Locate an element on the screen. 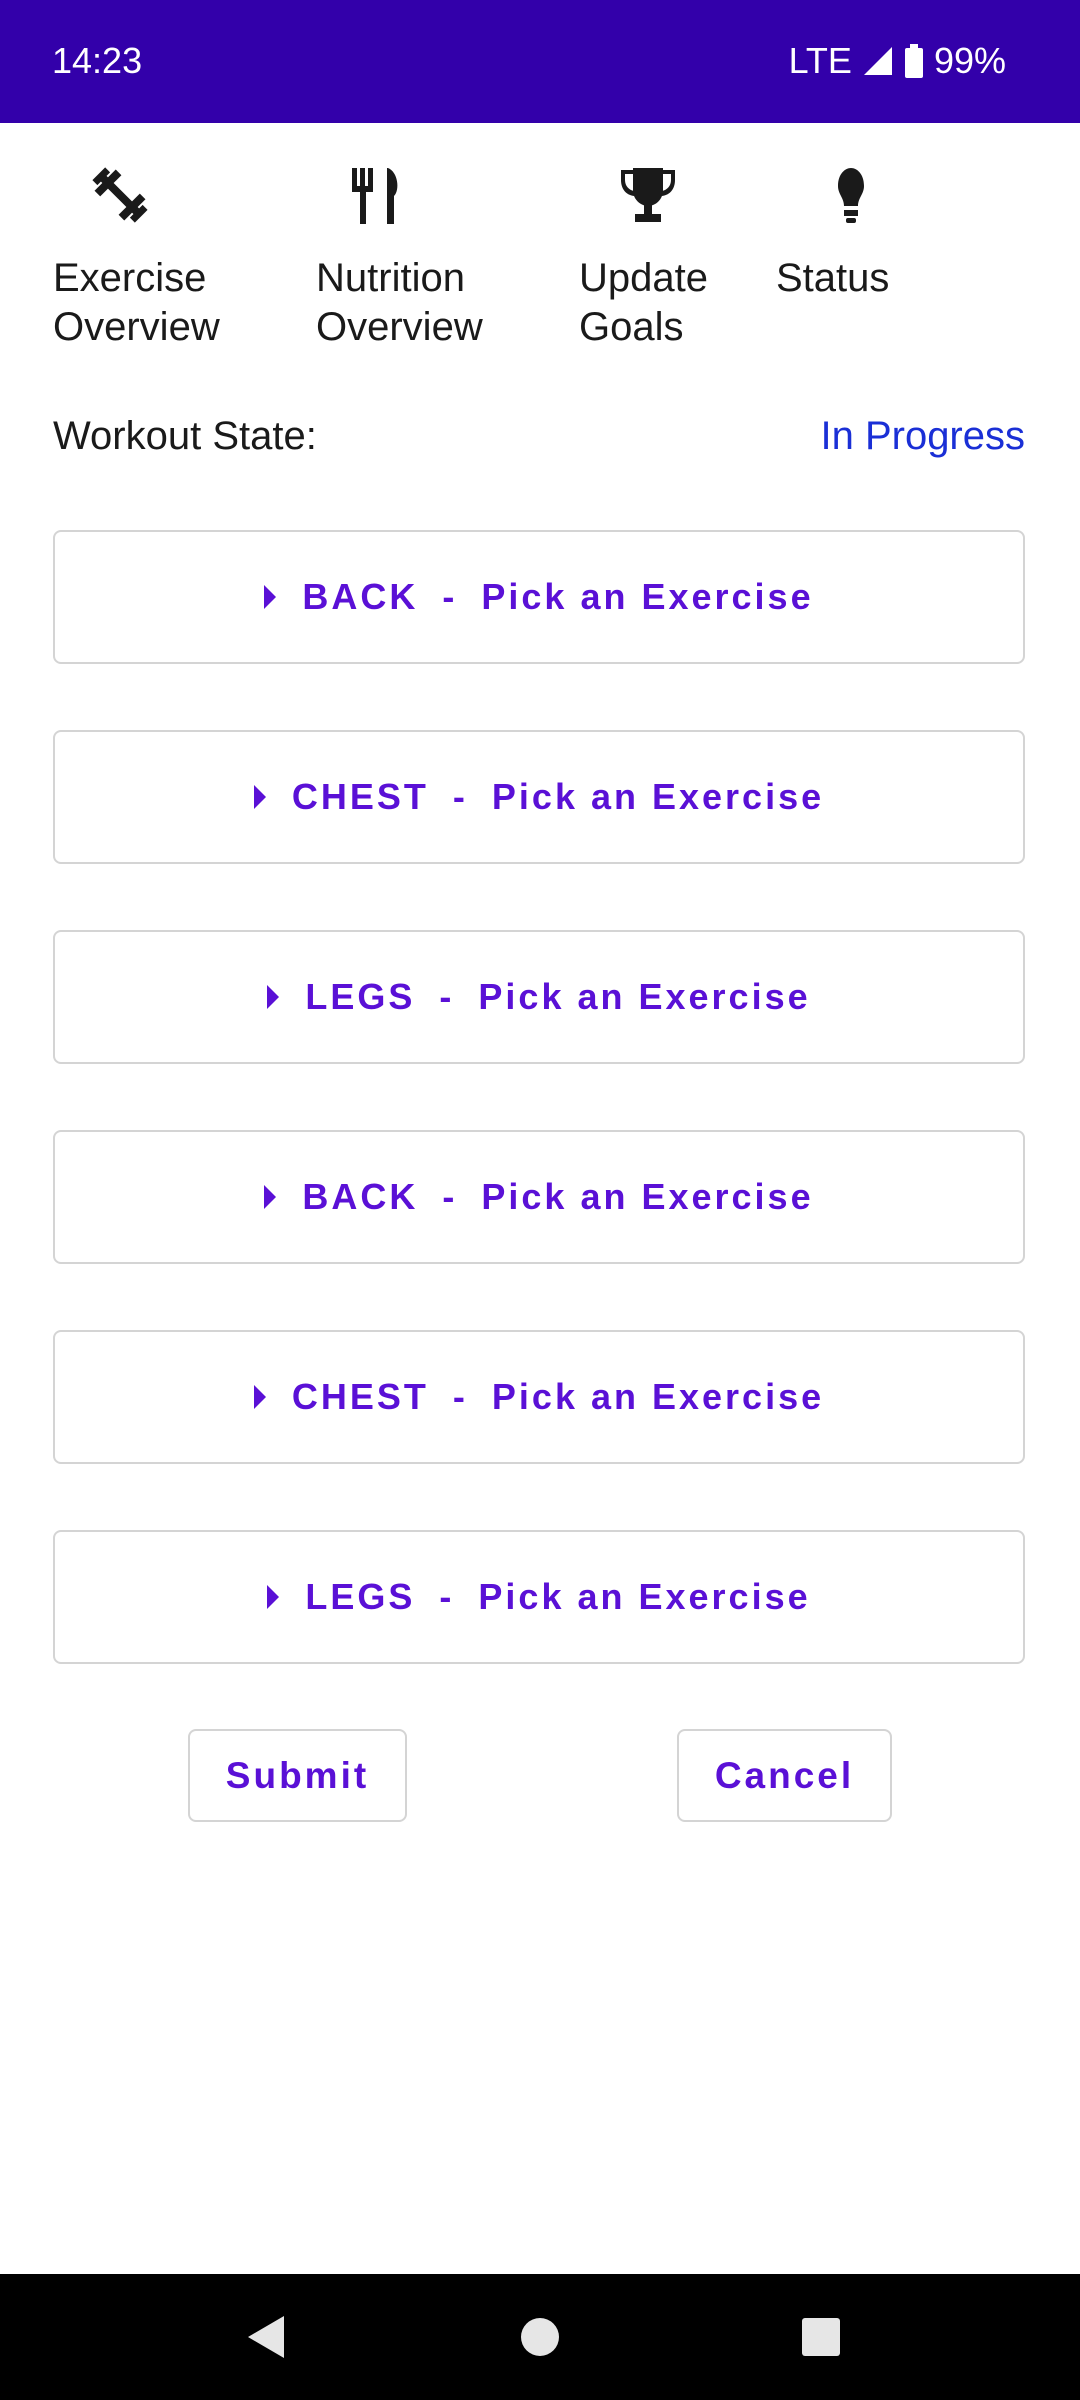 The height and width of the screenshot is (2400, 1080). battery-level: 99% is located at coordinates (969, 60).